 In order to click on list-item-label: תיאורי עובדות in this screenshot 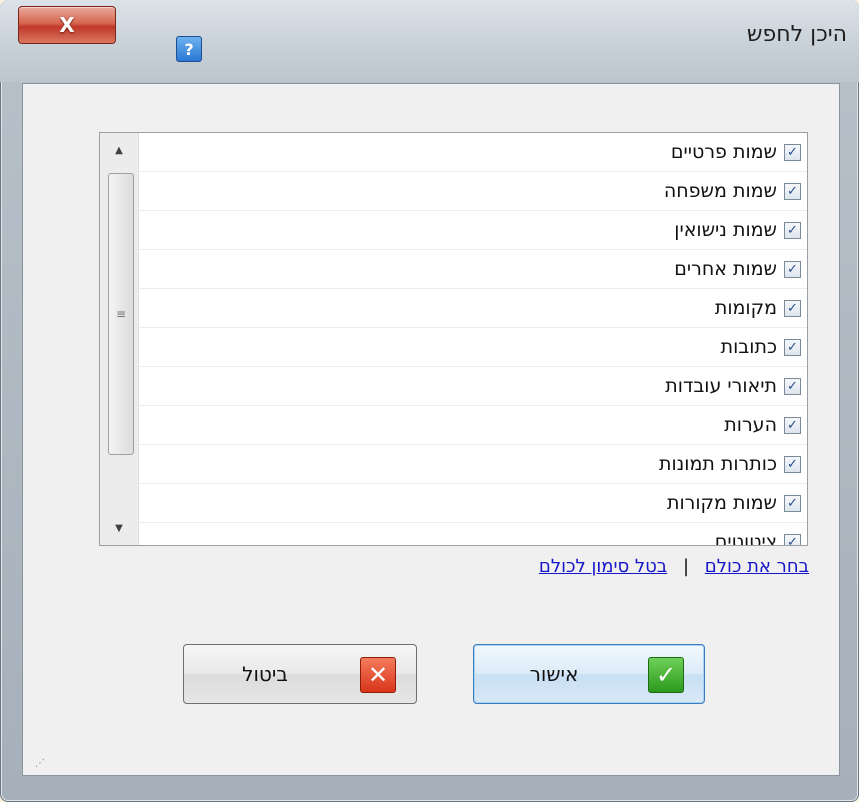, I will do `click(721, 386)`.